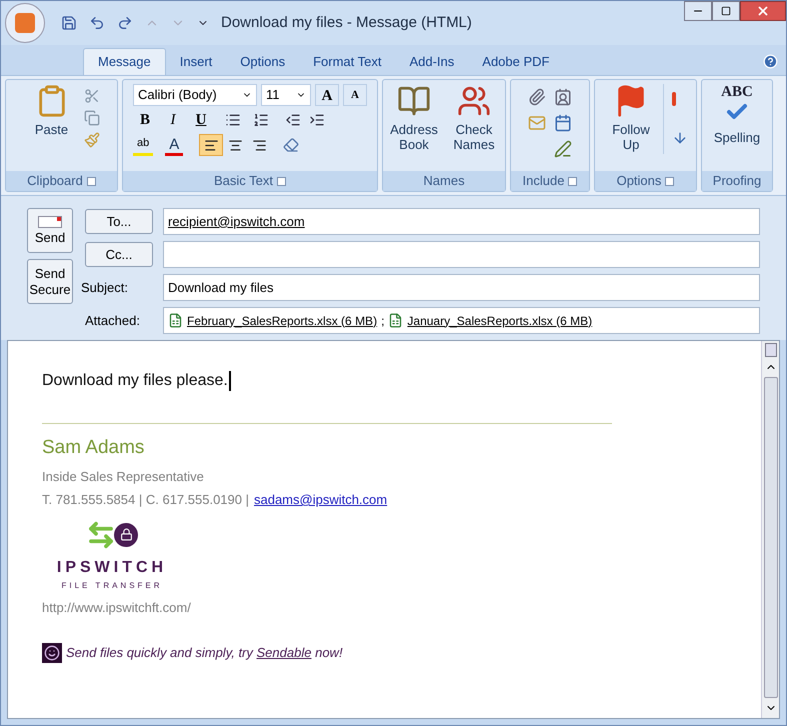 This screenshot has width=787, height=726. What do you see at coordinates (92, 118) in the screenshot?
I see `copy-icon` at bounding box center [92, 118].